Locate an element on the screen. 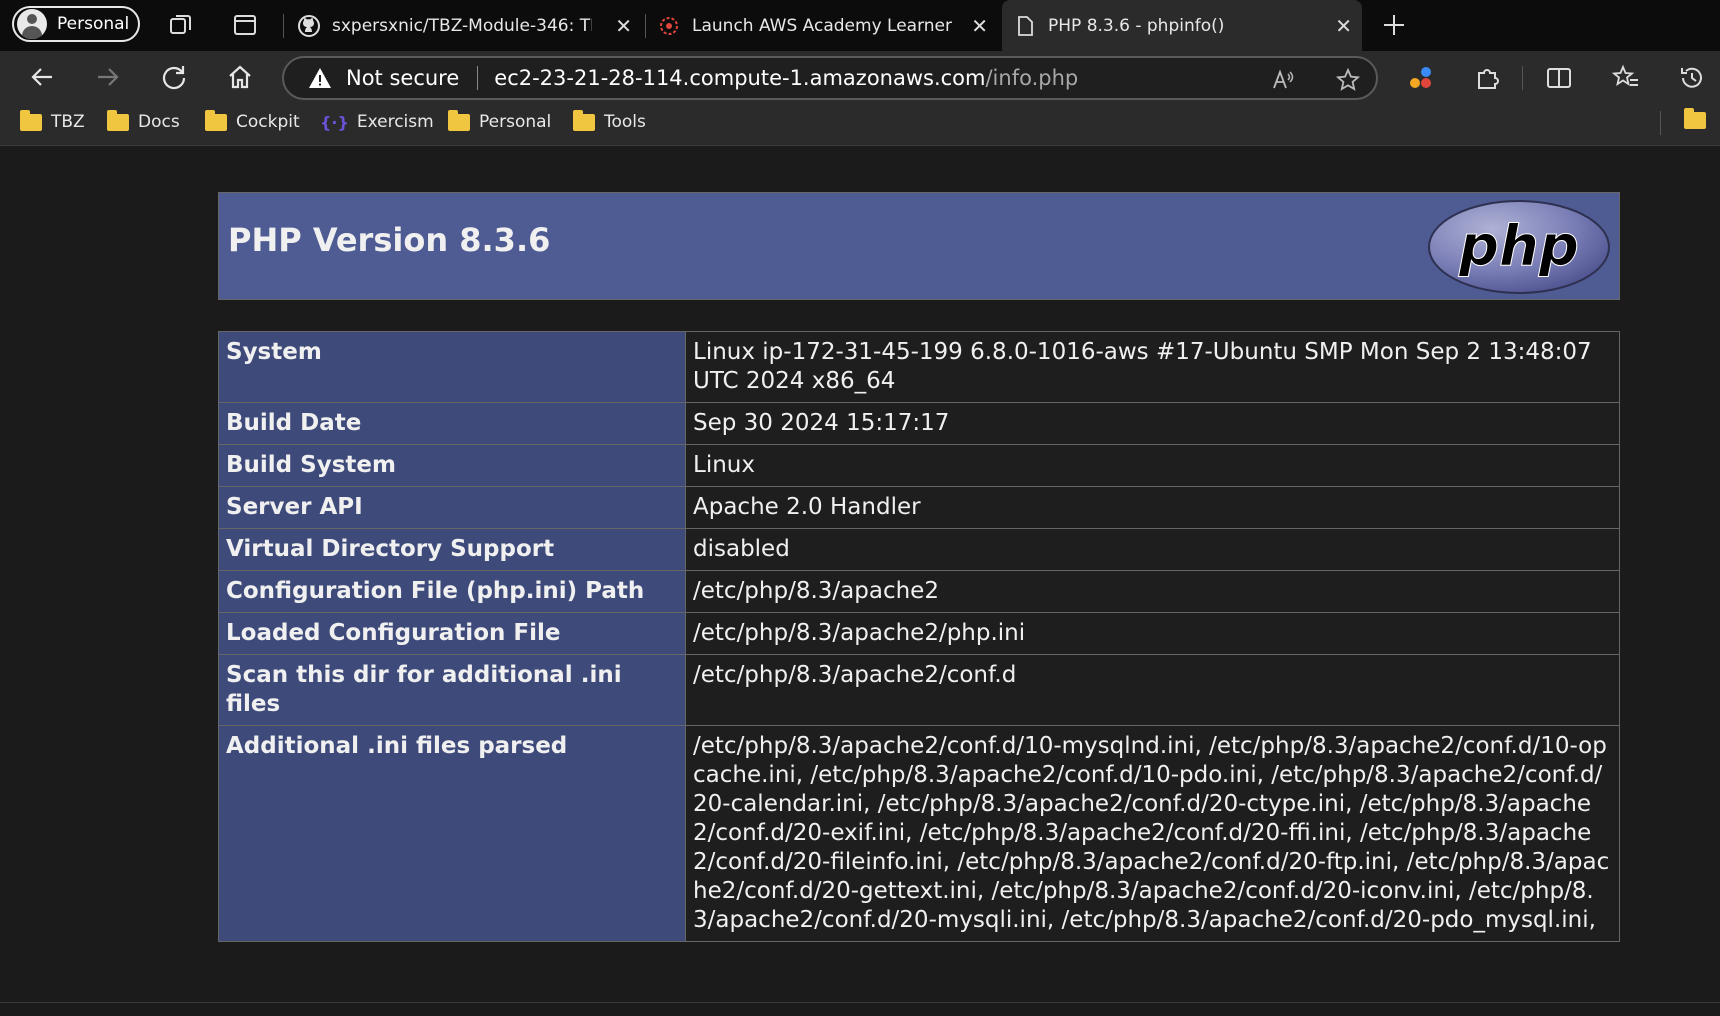 The height and width of the screenshot is (1016, 1720). workspaces-icon is located at coordinates (181, 25).